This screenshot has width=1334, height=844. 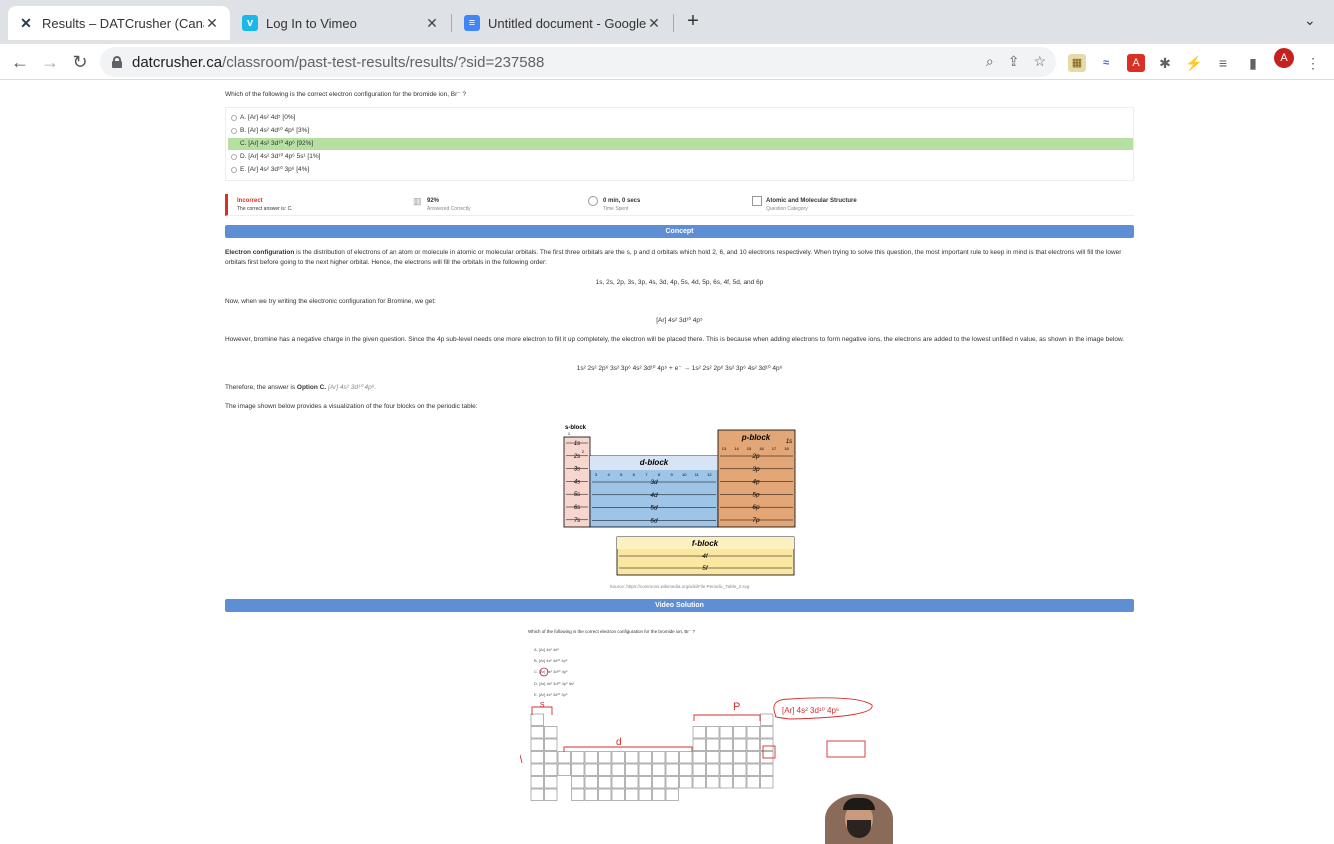 I want to click on tab-google-docs: ≡ Untitled document - Google Docs ✕, so click(x=563, y=23).